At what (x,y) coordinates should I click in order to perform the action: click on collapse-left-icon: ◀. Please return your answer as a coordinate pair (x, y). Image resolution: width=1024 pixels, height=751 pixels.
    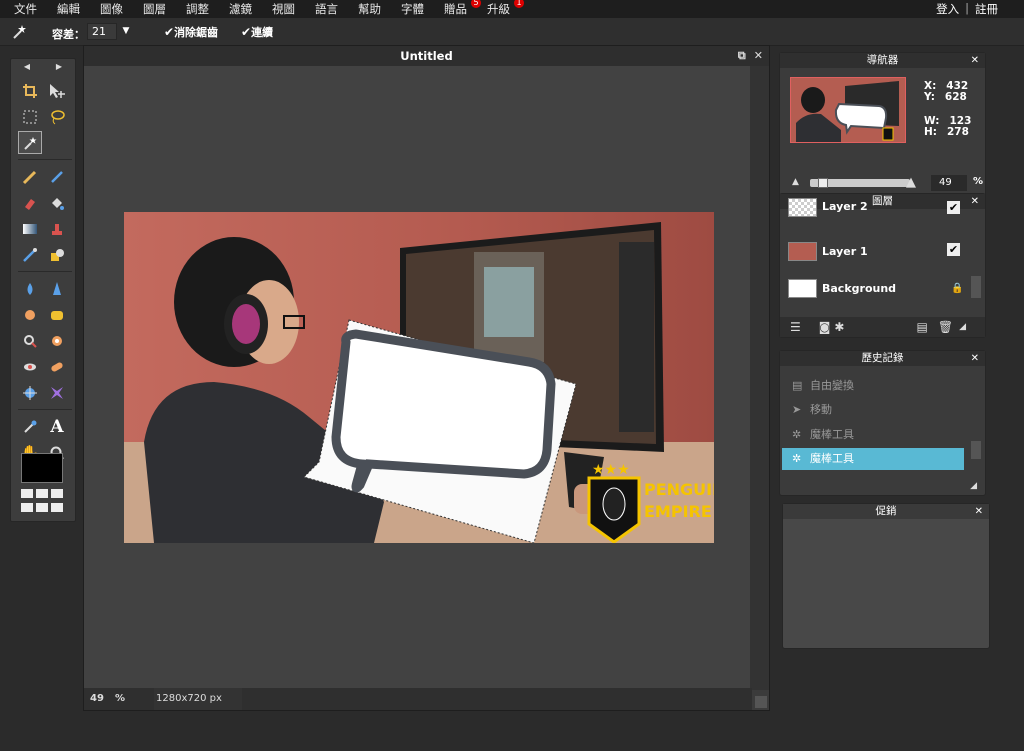
    Looking at the image, I should click on (27, 66).